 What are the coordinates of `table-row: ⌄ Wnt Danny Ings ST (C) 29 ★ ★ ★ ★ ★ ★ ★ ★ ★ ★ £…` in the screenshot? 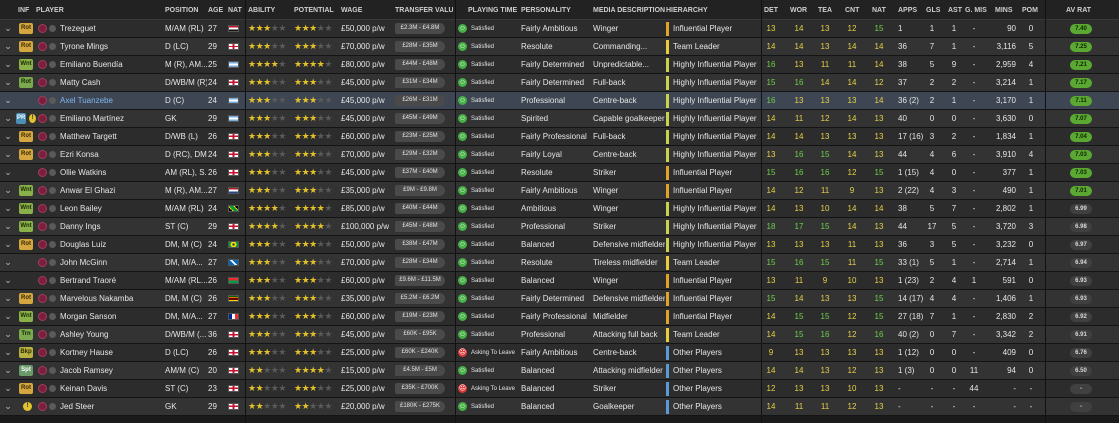 It's located at (559, 227).